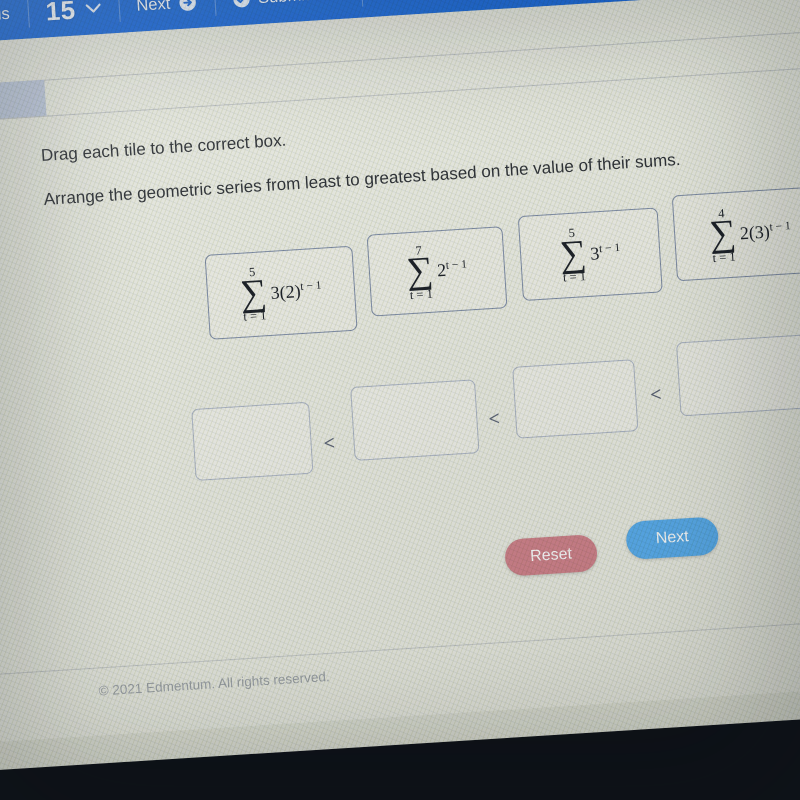  What do you see at coordinates (5, 15) in the screenshot?
I see `previous-label: evious` at bounding box center [5, 15].